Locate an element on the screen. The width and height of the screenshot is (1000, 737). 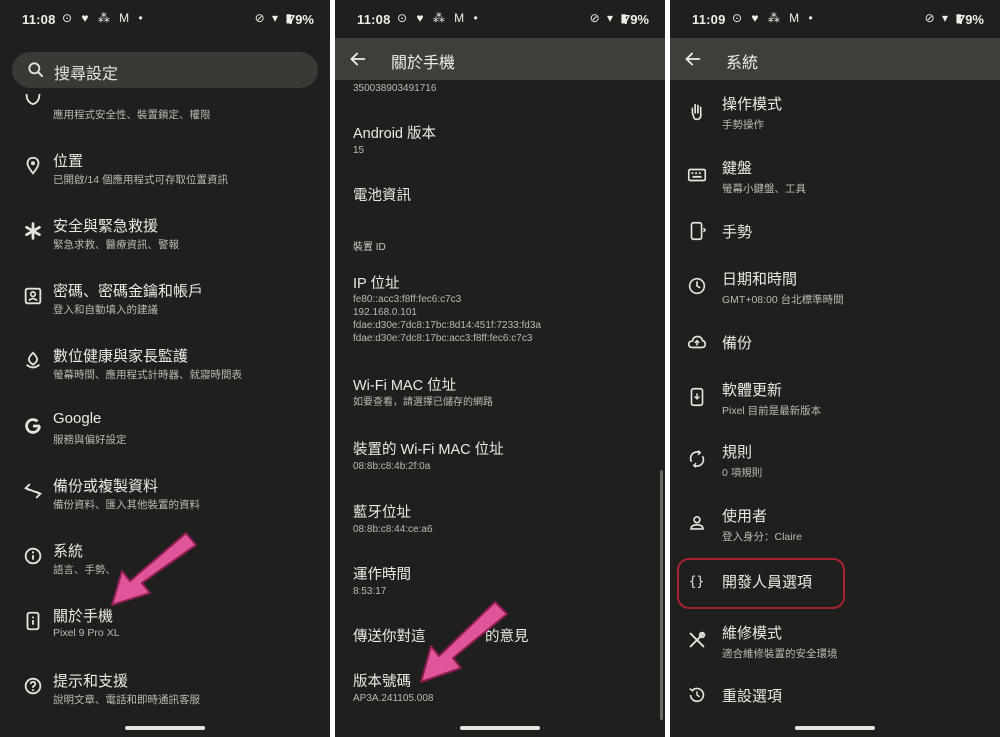
android-version-item: Android 版本 15 is located at coordinates (500, 139).